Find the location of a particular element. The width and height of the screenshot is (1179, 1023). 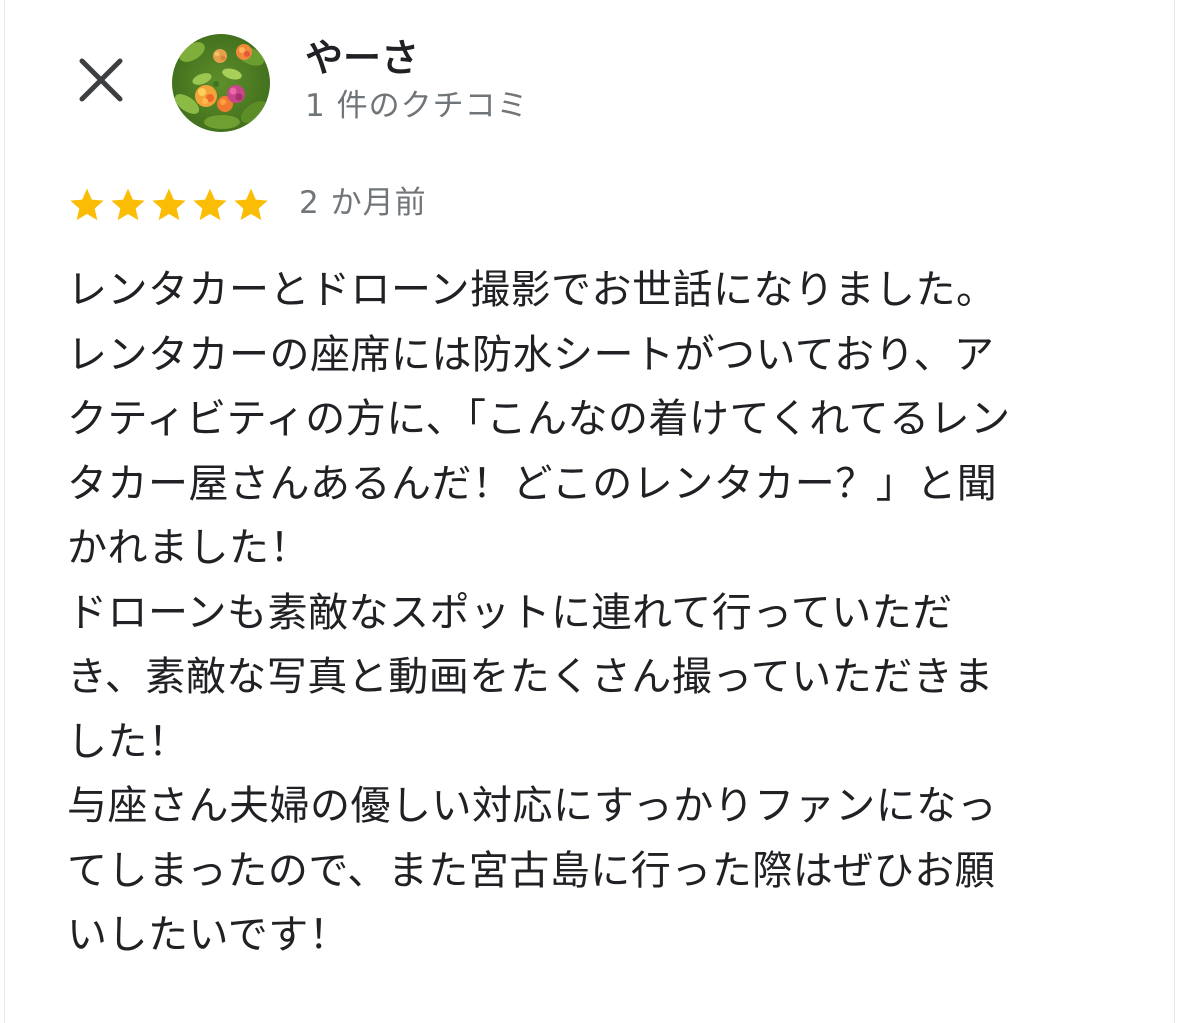

close-icon is located at coordinates (101, 80).